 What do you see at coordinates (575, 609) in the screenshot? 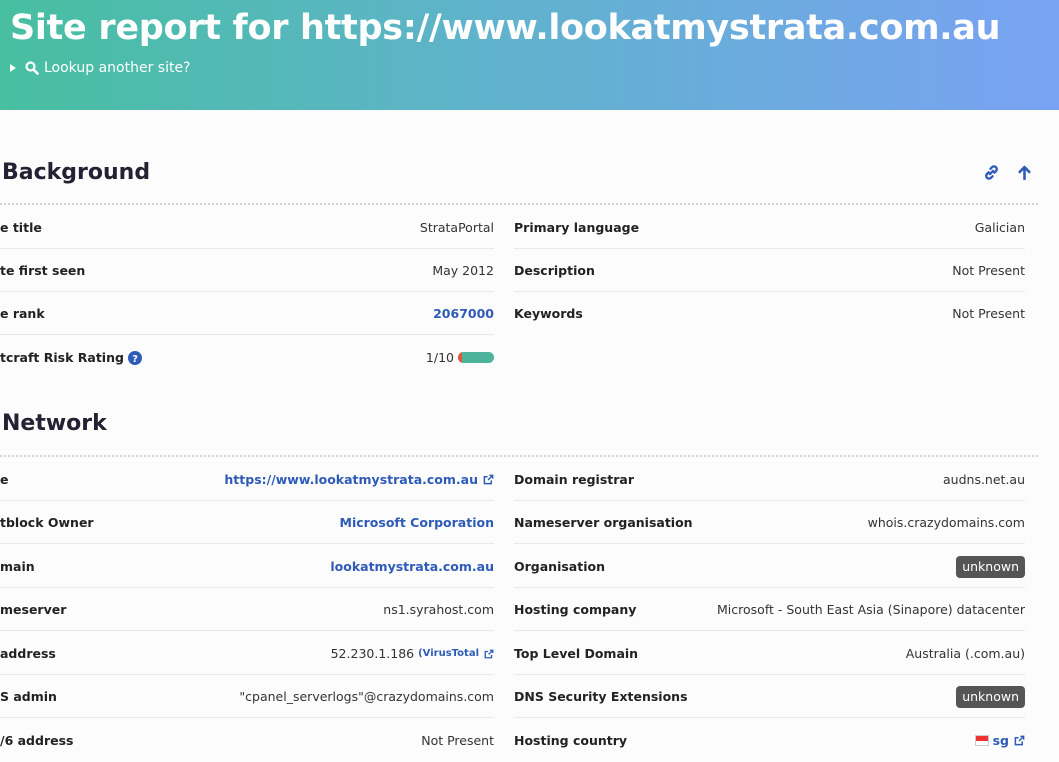
I see `row-label: Hosting company` at bounding box center [575, 609].